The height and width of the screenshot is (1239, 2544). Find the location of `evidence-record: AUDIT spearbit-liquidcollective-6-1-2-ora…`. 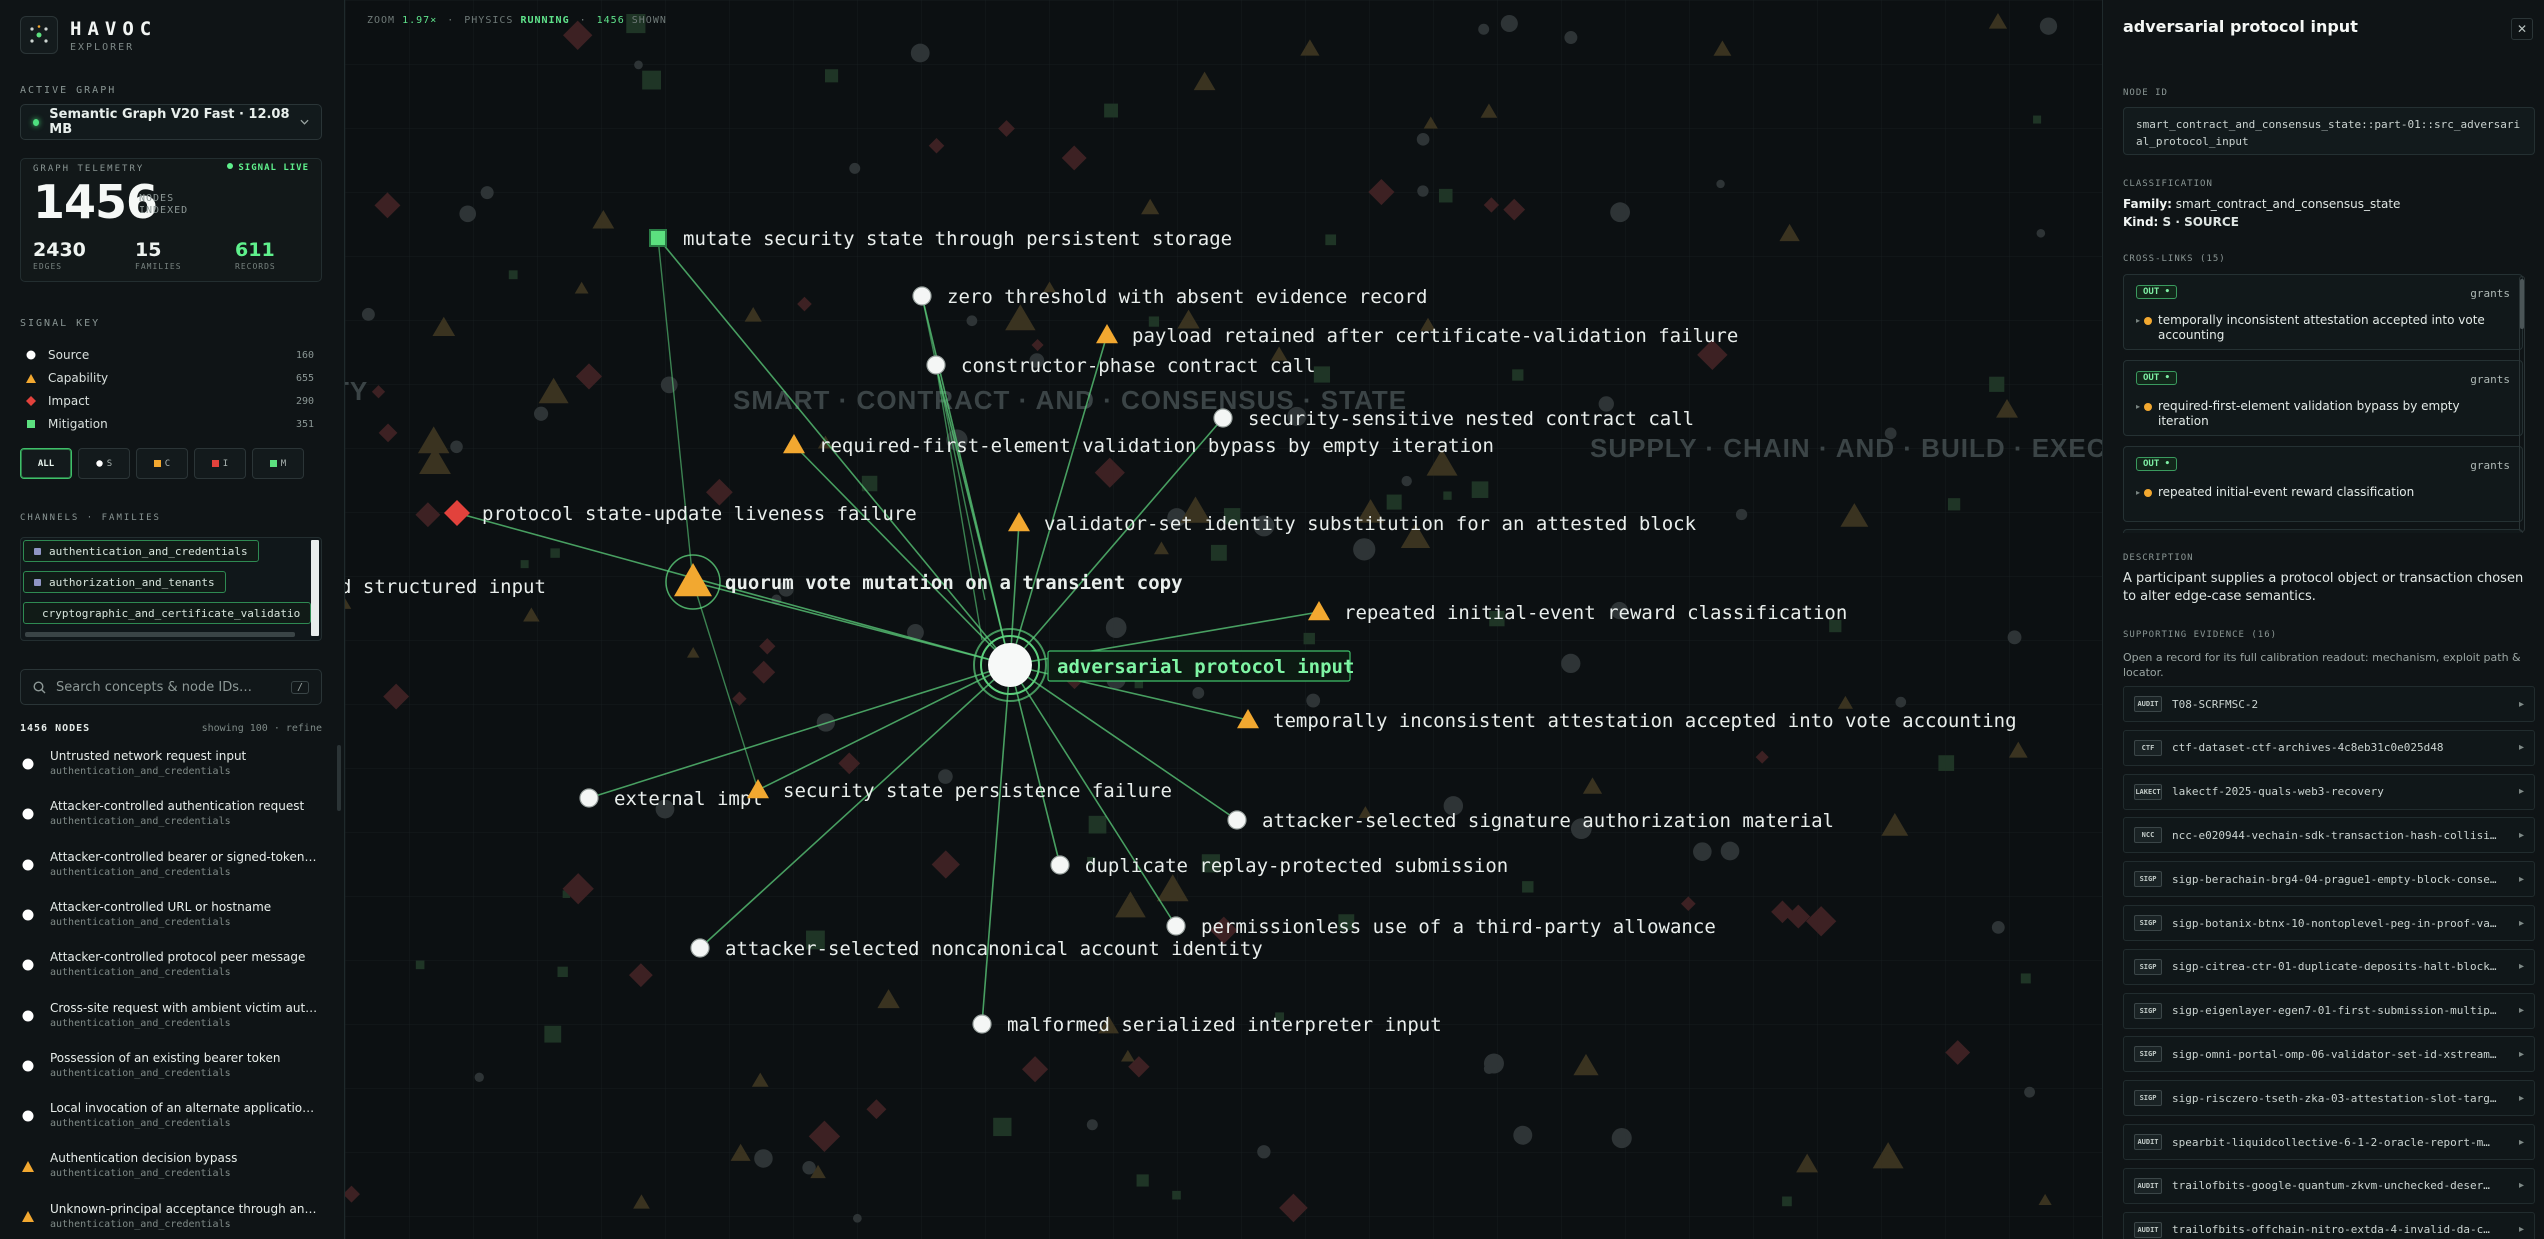

evidence-record: AUDIT spearbit-liquidcollective-6-1-2-ora… is located at coordinates (2329, 1142).